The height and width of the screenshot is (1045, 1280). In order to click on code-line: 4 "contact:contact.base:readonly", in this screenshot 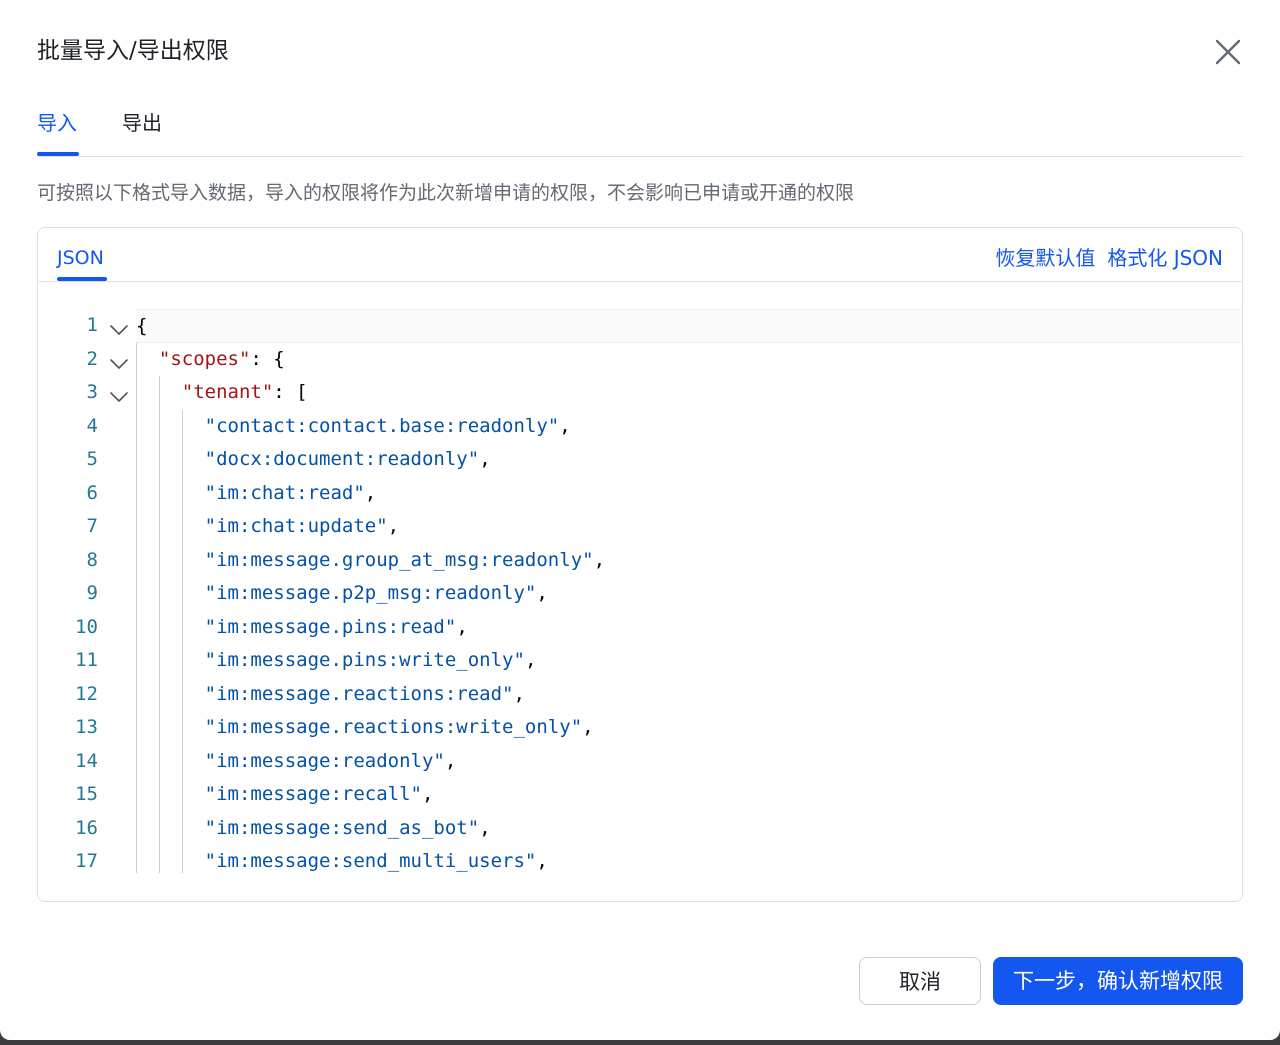, I will do `click(639, 426)`.